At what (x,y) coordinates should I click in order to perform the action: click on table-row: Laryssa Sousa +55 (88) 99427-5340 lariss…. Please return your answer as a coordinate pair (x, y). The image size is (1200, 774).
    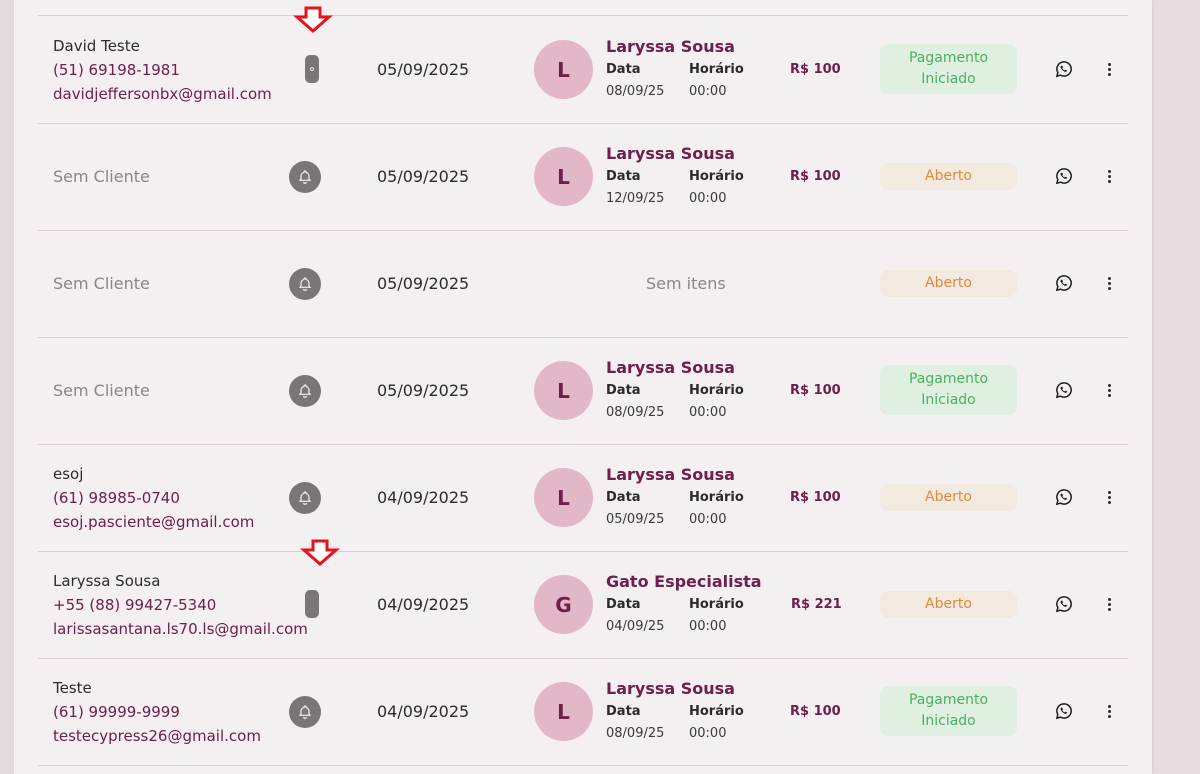
    Looking at the image, I should click on (583, 605).